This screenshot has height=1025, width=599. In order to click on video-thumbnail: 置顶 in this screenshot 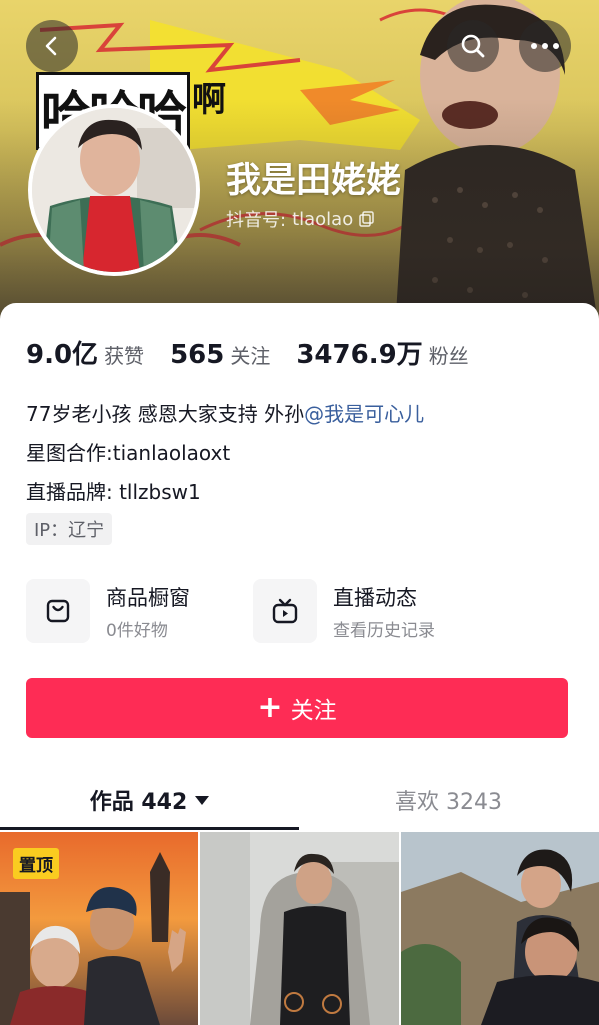, I will do `click(99, 928)`.